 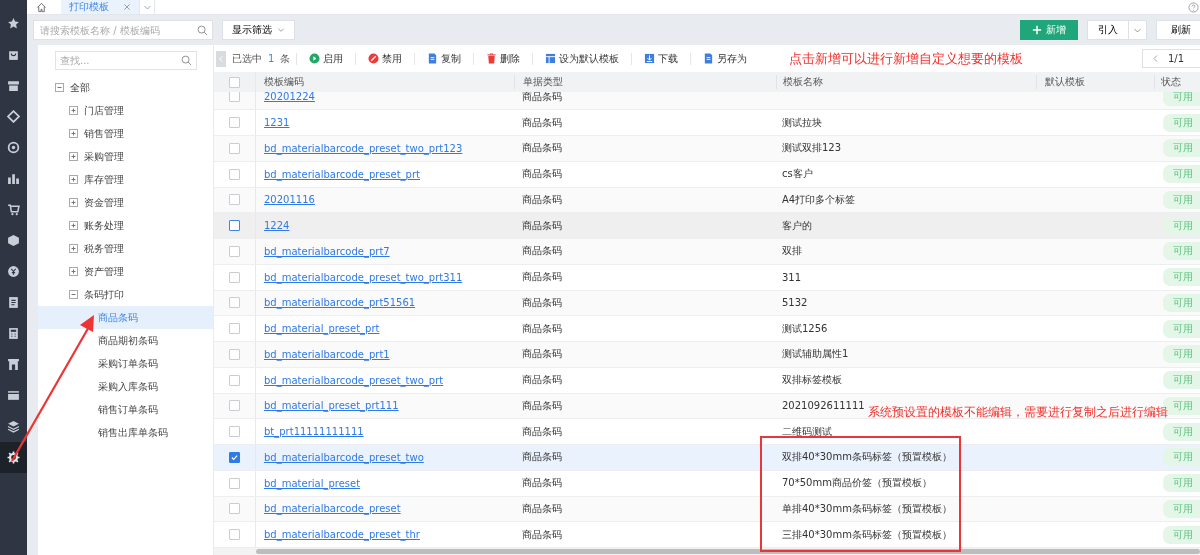 What do you see at coordinates (13, 457) in the screenshot?
I see `settings-button` at bounding box center [13, 457].